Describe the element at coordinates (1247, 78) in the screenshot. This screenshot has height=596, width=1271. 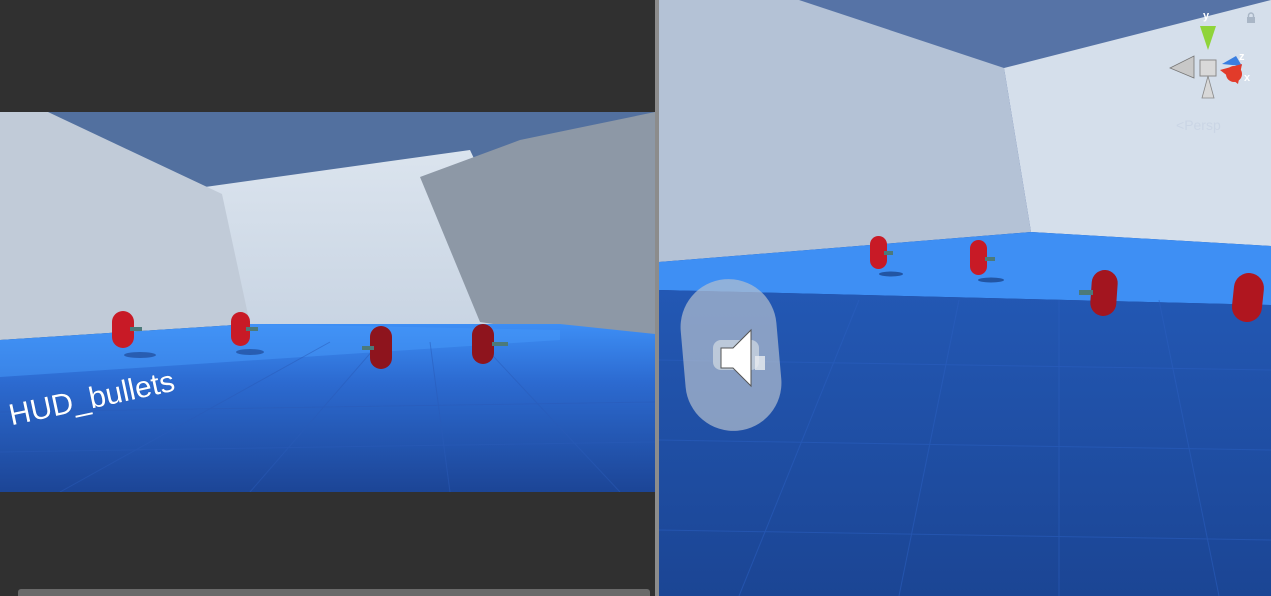
I see `gizmo-x-label: x` at that location.